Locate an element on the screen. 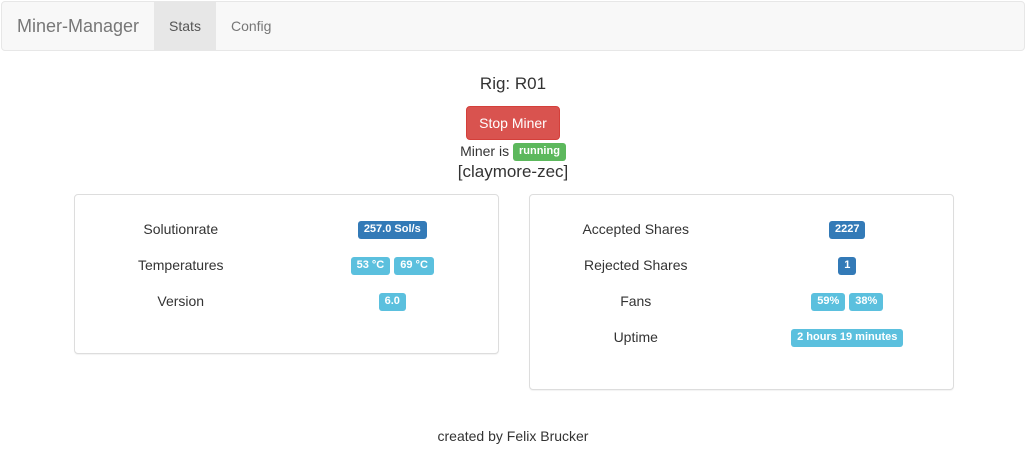 The image size is (1026, 453). miner-status-line: Miner is running is located at coordinates (513, 152).